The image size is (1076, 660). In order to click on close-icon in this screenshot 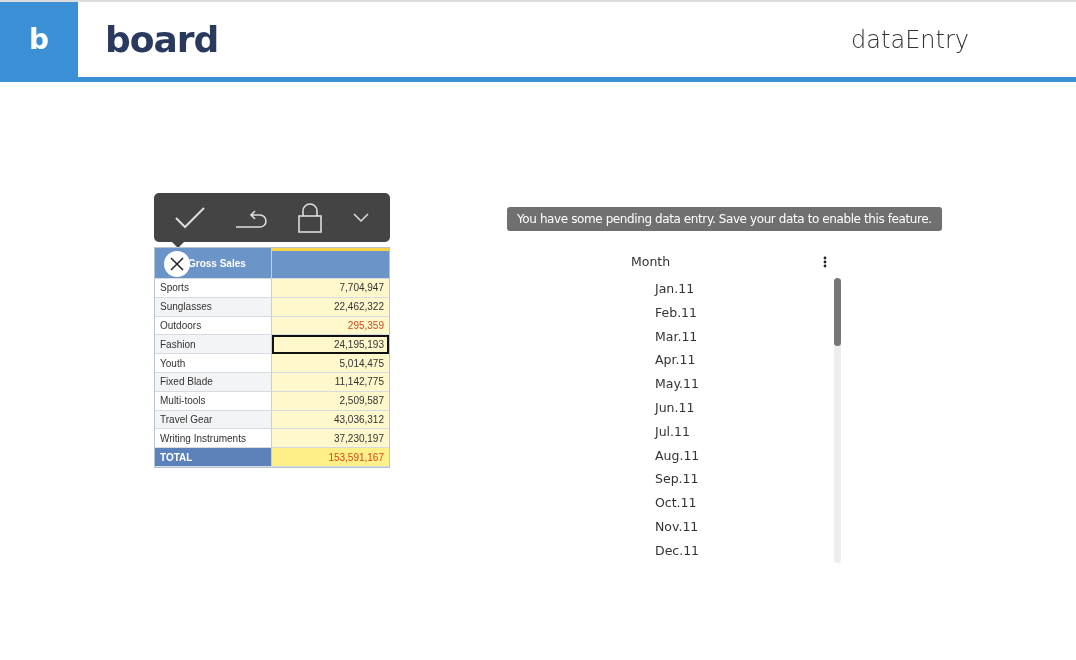, I will do `click(177, 264)`.